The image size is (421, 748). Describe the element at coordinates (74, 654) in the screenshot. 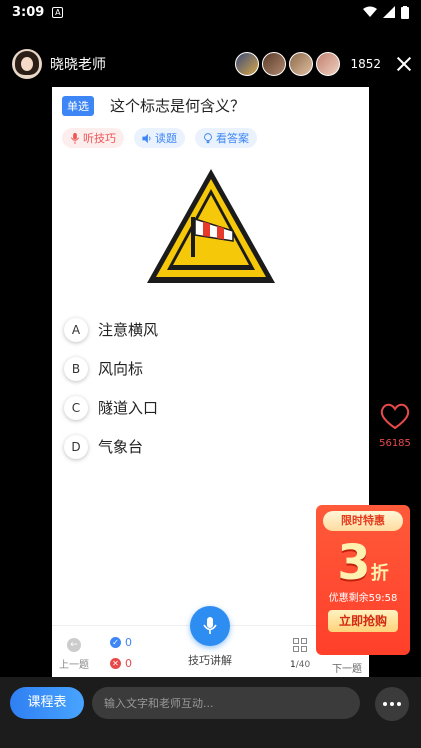

I see `prev-question-button: ← 上一题` at that location.